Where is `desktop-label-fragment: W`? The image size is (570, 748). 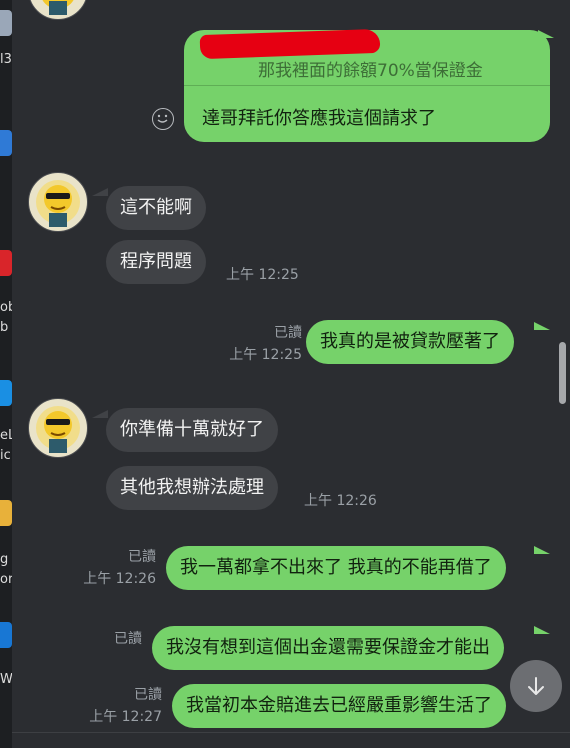 desktop-label-fragment: W is located at coordinates (6, 679).